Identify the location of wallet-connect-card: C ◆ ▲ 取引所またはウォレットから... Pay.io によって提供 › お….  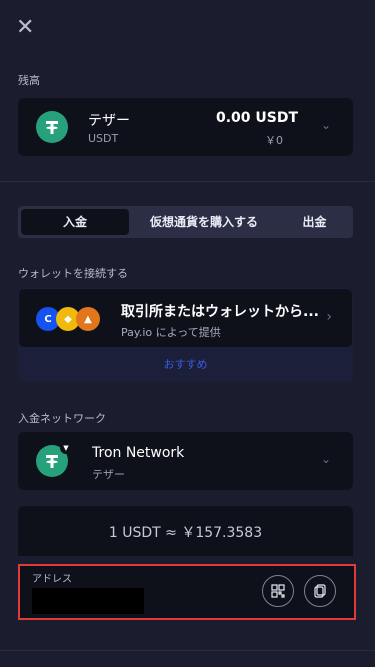
(185, 335).